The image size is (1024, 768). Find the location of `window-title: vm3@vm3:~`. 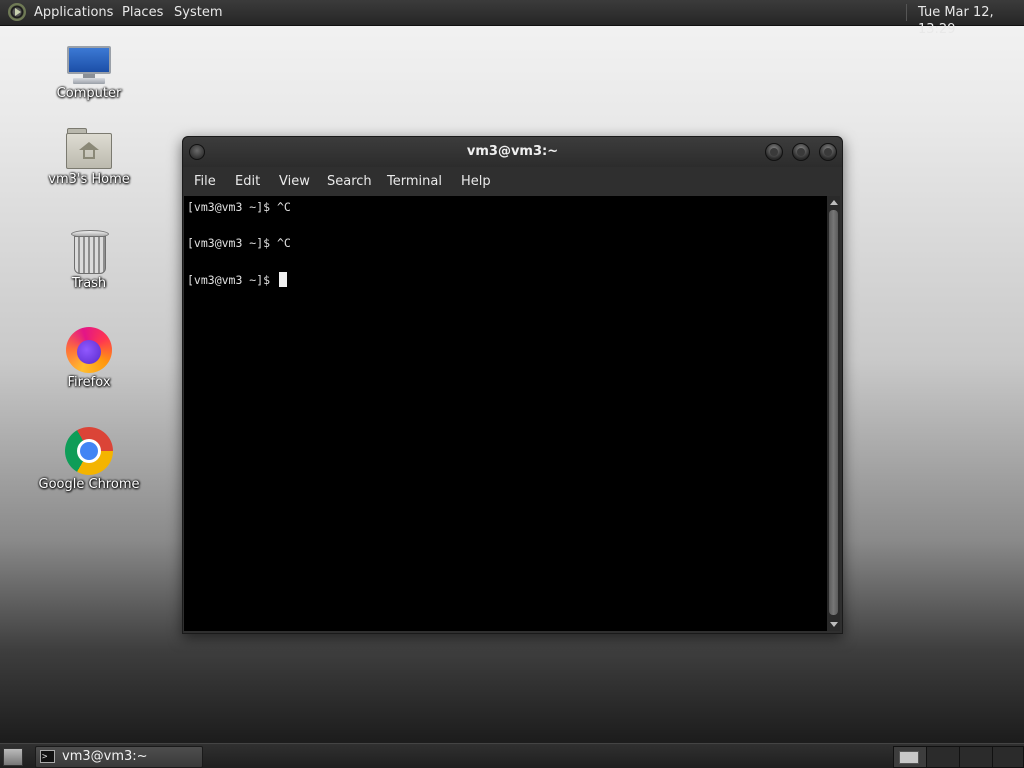

window-title: vm3@vm3:~ is located at coordinates (512, 151).